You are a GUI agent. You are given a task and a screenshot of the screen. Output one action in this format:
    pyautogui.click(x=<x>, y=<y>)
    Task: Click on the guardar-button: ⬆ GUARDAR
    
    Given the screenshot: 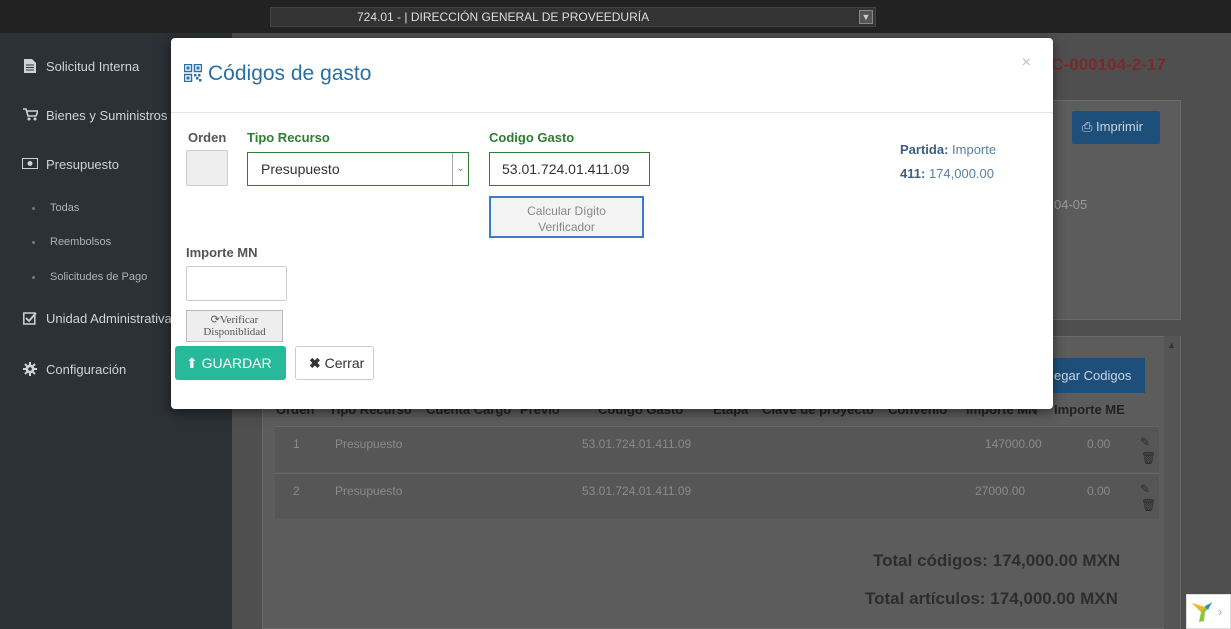 What is the action you would take?
    pyautogui.click(x=230, y=363)
    